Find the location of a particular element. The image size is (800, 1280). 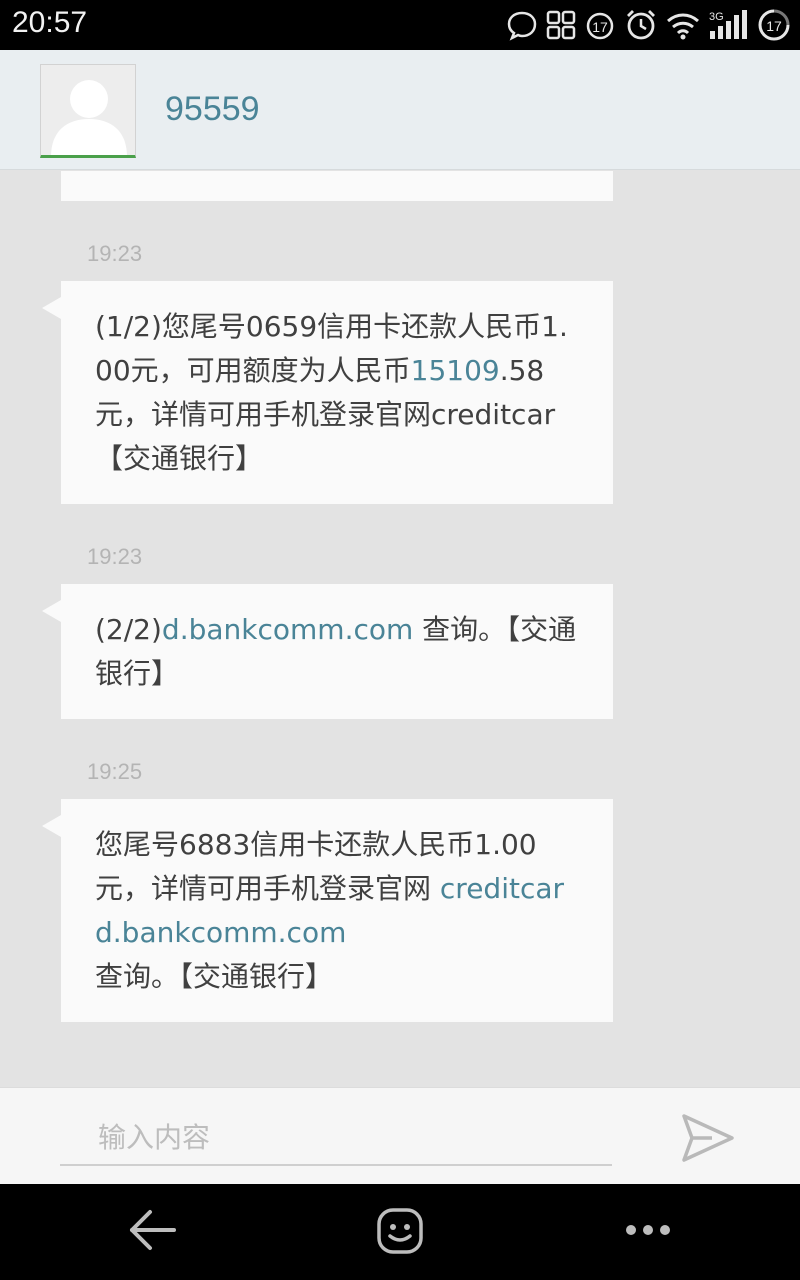

default-avatar-icon is located at coordinates (89, 117).